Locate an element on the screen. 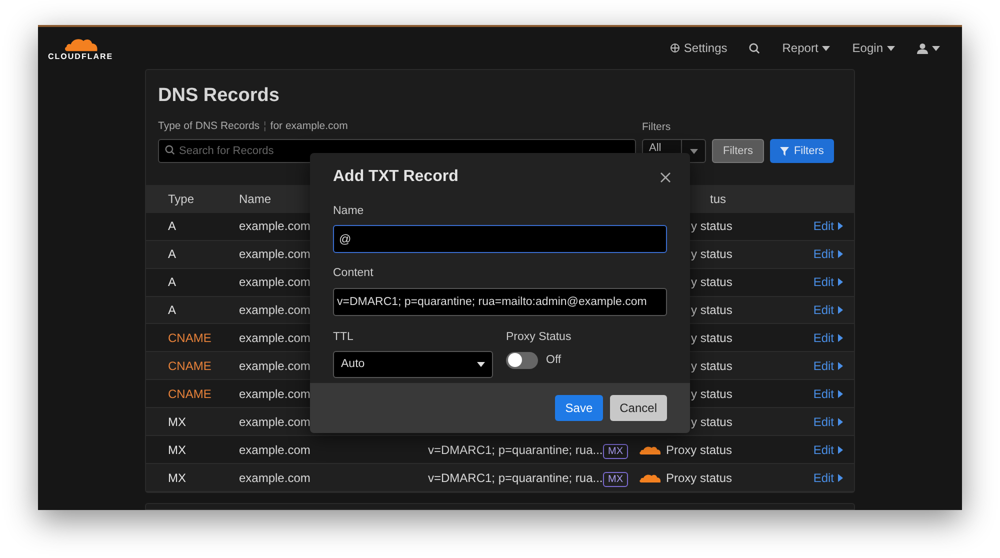 This screenshot has height=558, width=1000. toggle-state-text: Off is located at coordinates (554, 360).